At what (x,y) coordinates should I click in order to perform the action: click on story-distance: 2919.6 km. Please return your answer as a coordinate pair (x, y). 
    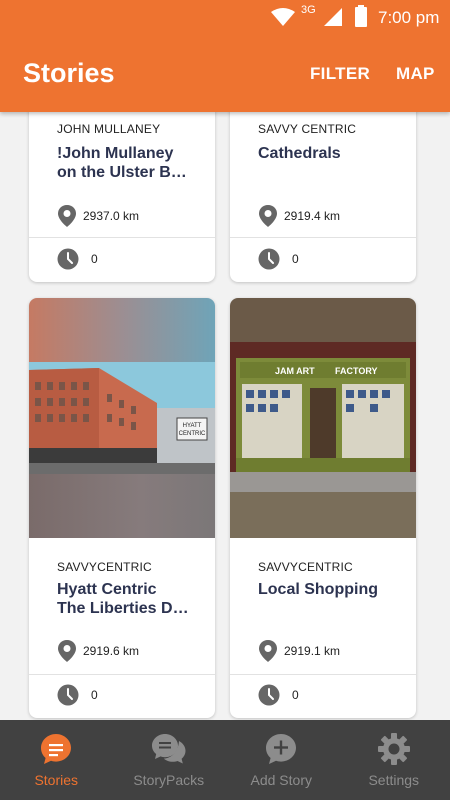
    Looking at the image, I should click on (98, 651).